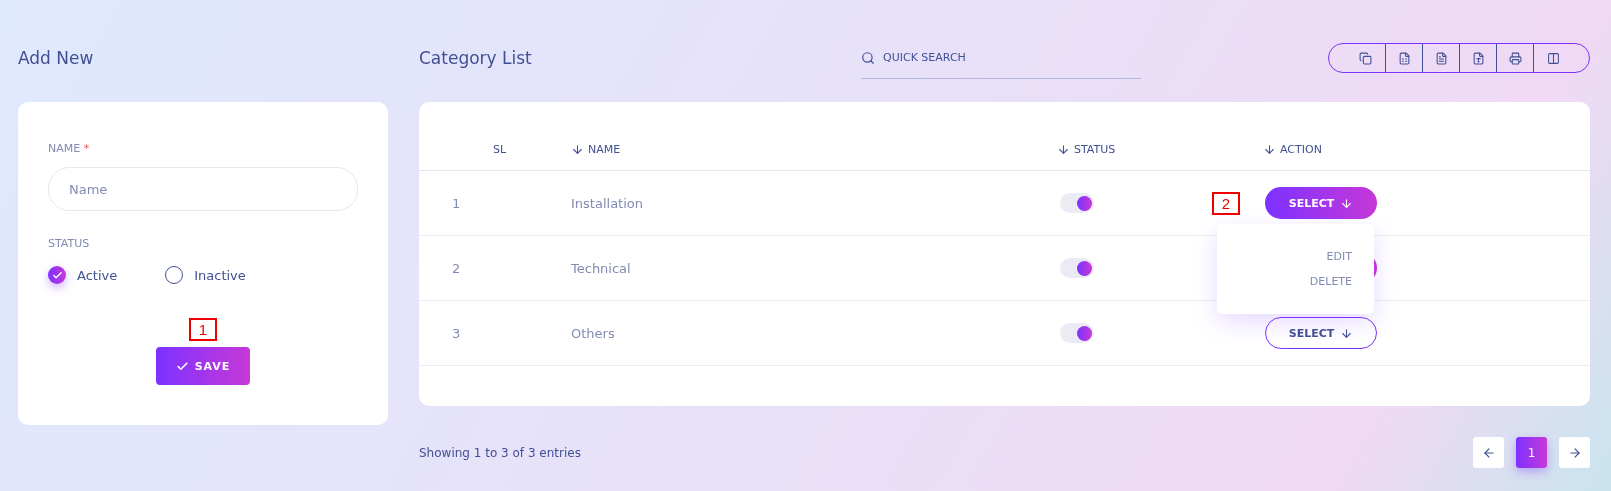 The height and width of the screenshot is (491, 1611). Describe the element at coordinates (83, 275) in the screenshot. I see `status-radio: Active` at that location.